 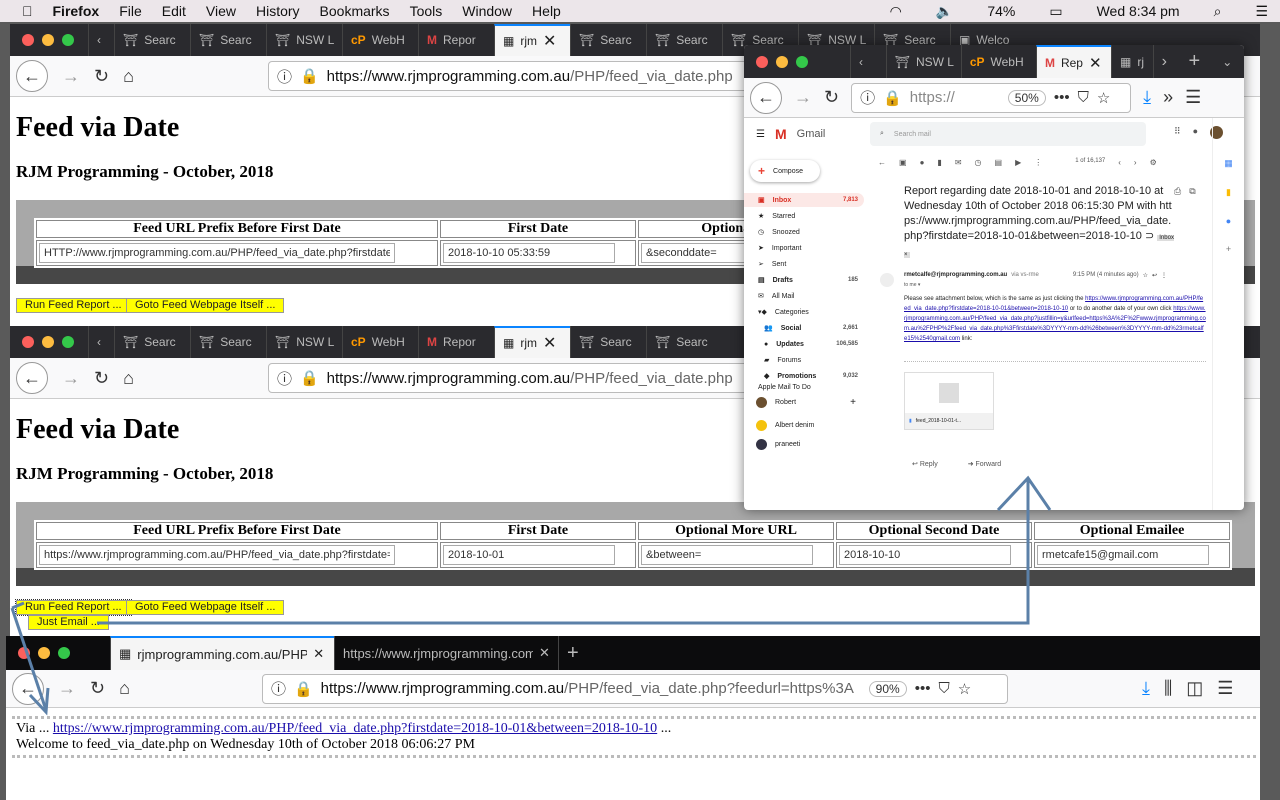 I want to click on scroll-tabs-right: ›, so click(x=1166, y=61).